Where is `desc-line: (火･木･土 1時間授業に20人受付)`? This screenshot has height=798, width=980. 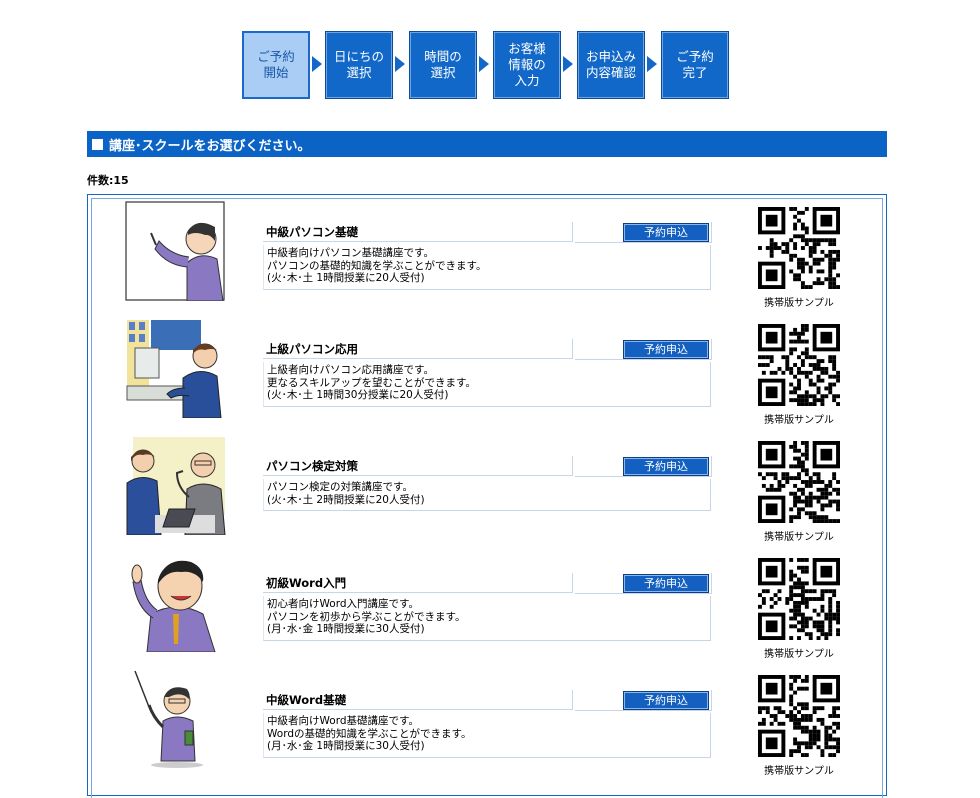
desc-line: (火･木･土 1時間授業に20人受付) is located at coordinates (346, 278).